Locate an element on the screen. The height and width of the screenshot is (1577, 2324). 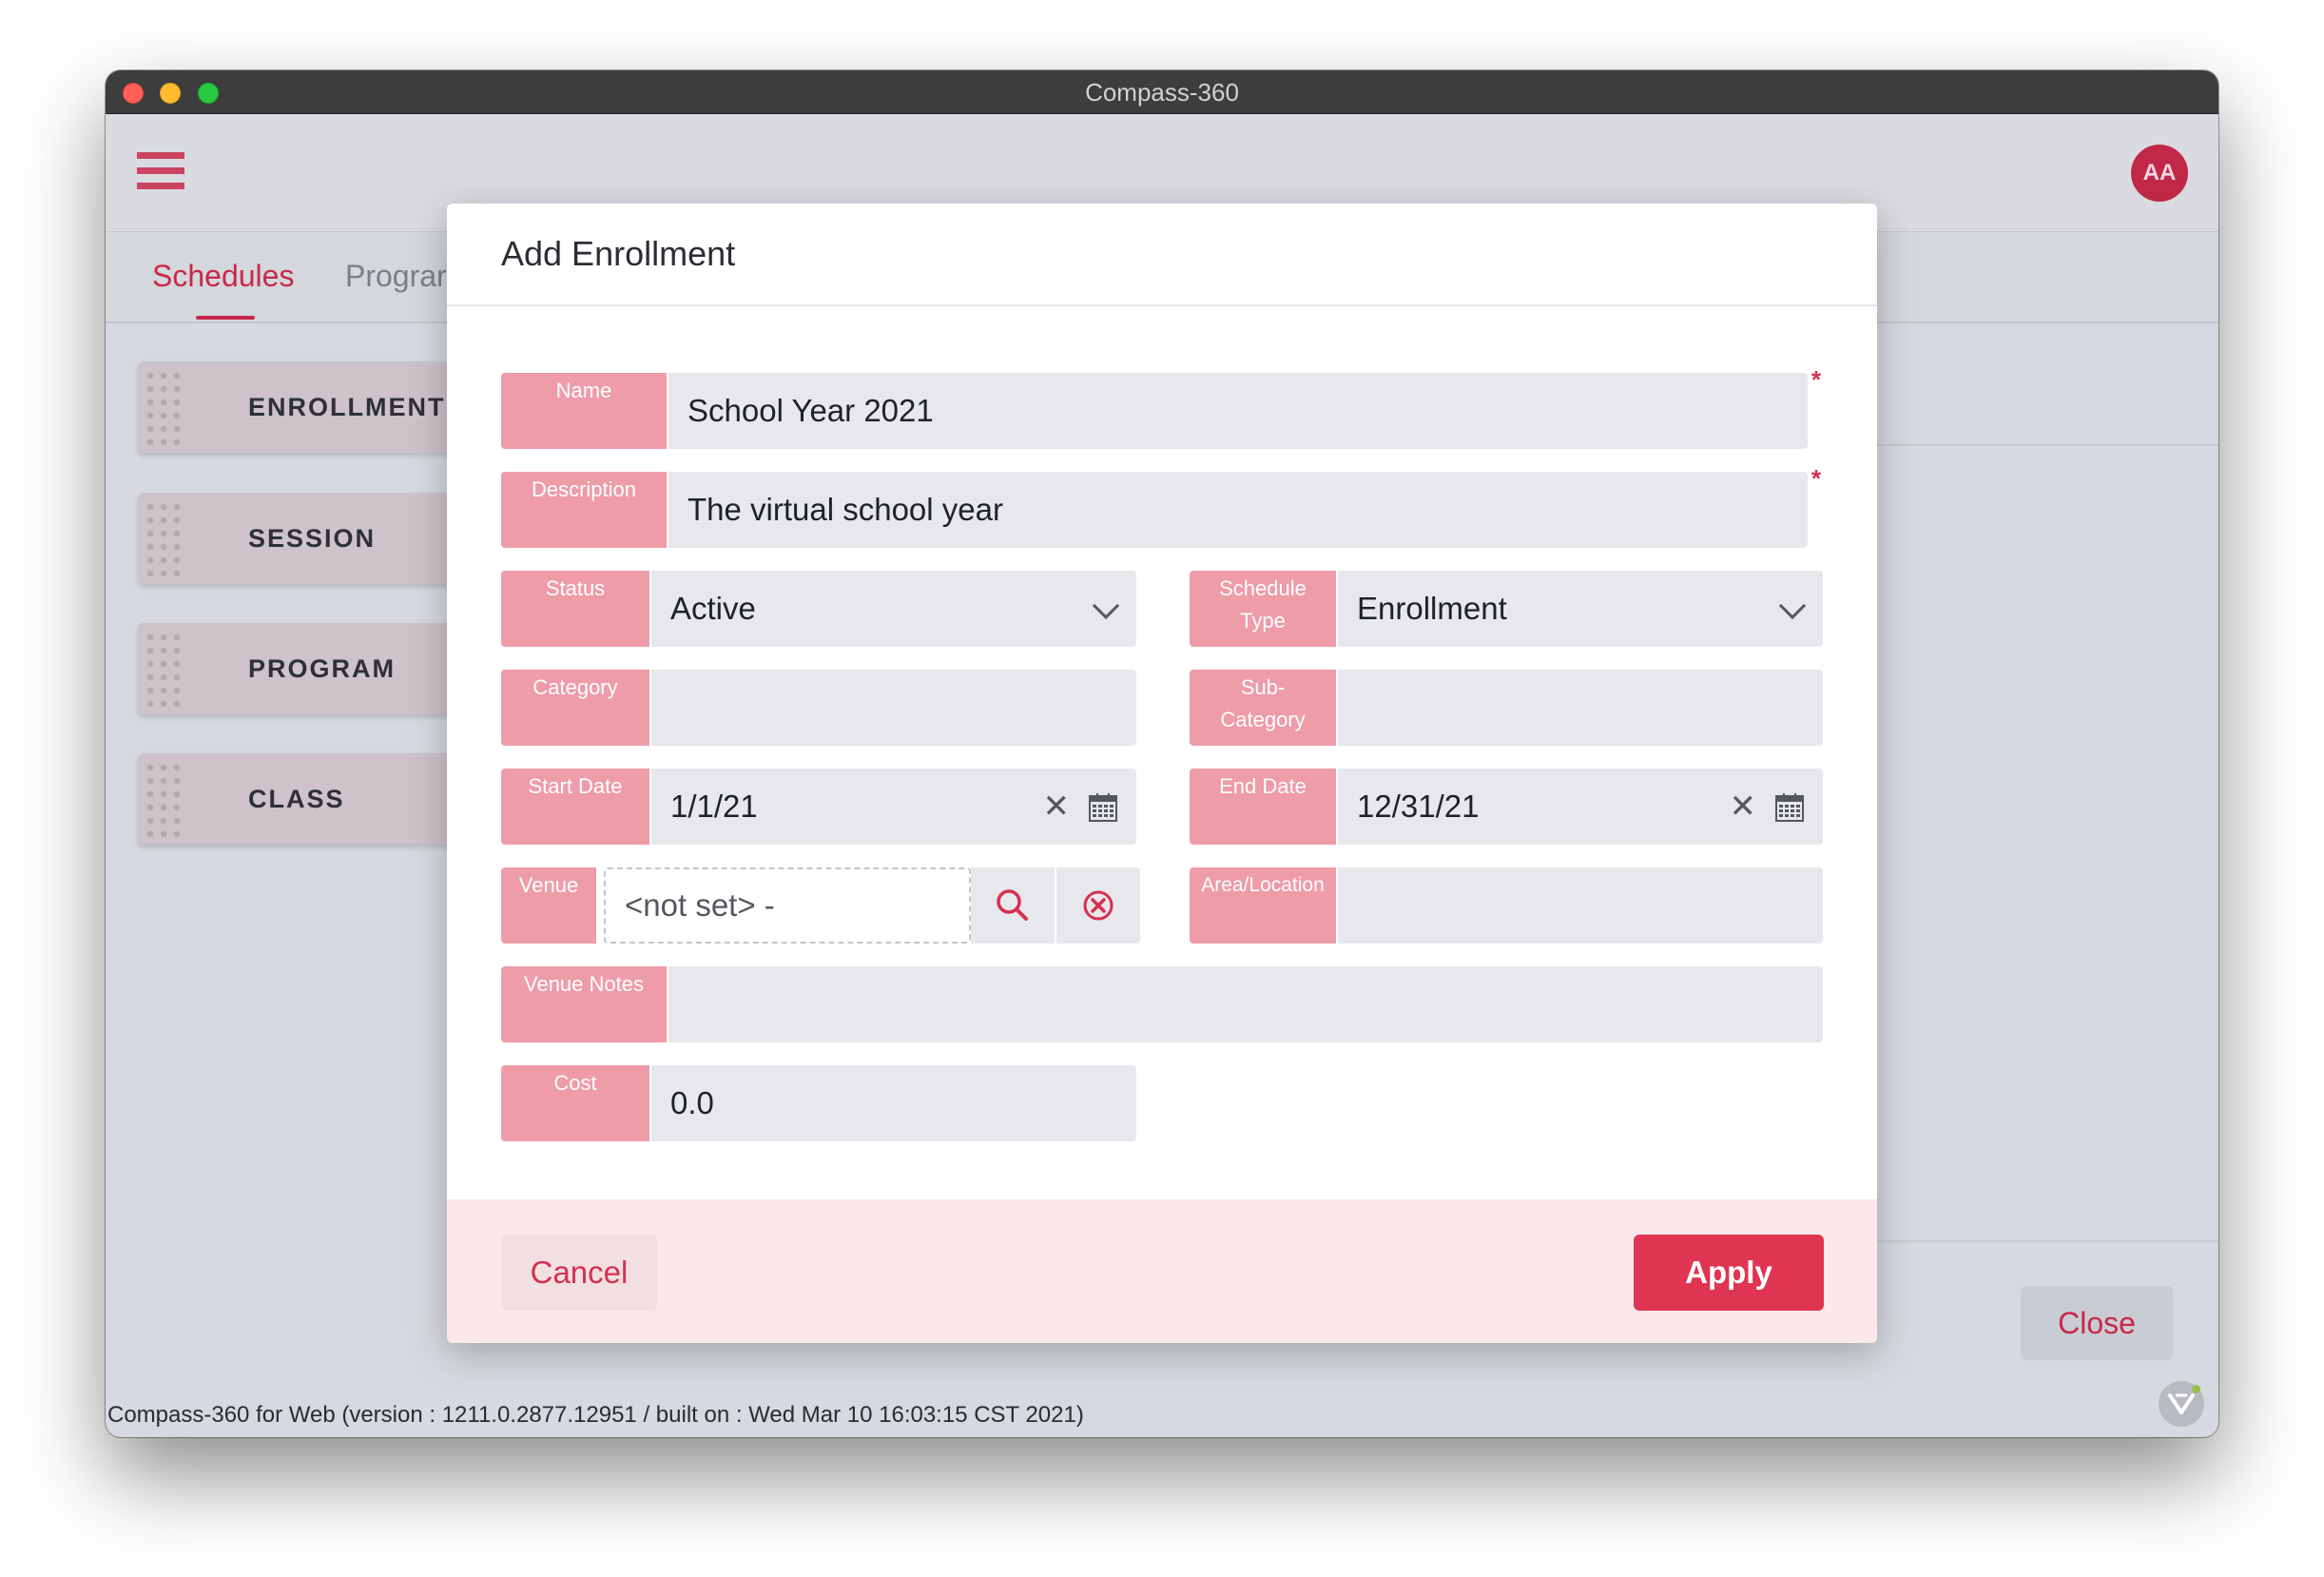
cancel-button: Cancel is located at coordinates (579, 1273).